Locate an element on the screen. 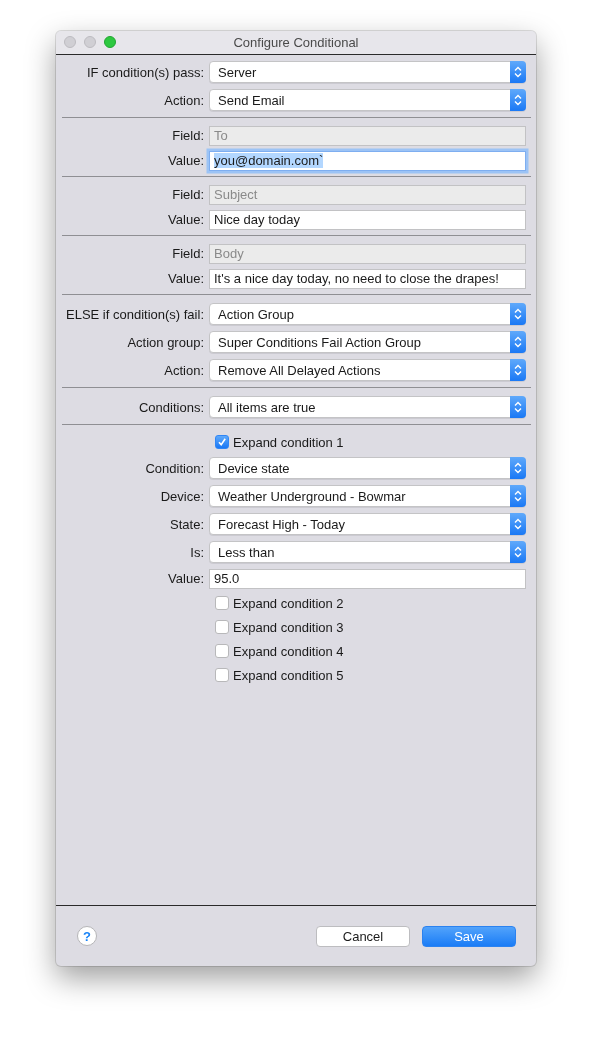 This screenshot has height=1046, width=592. field-label: State: is located at coordinates (187, 524).